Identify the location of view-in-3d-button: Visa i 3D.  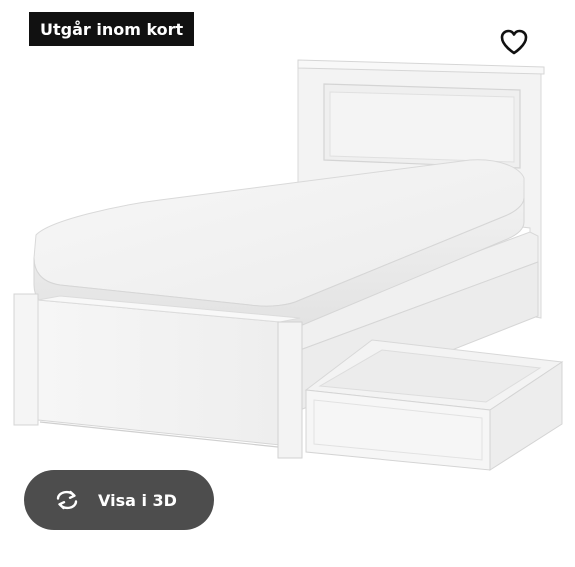
(119, 500).